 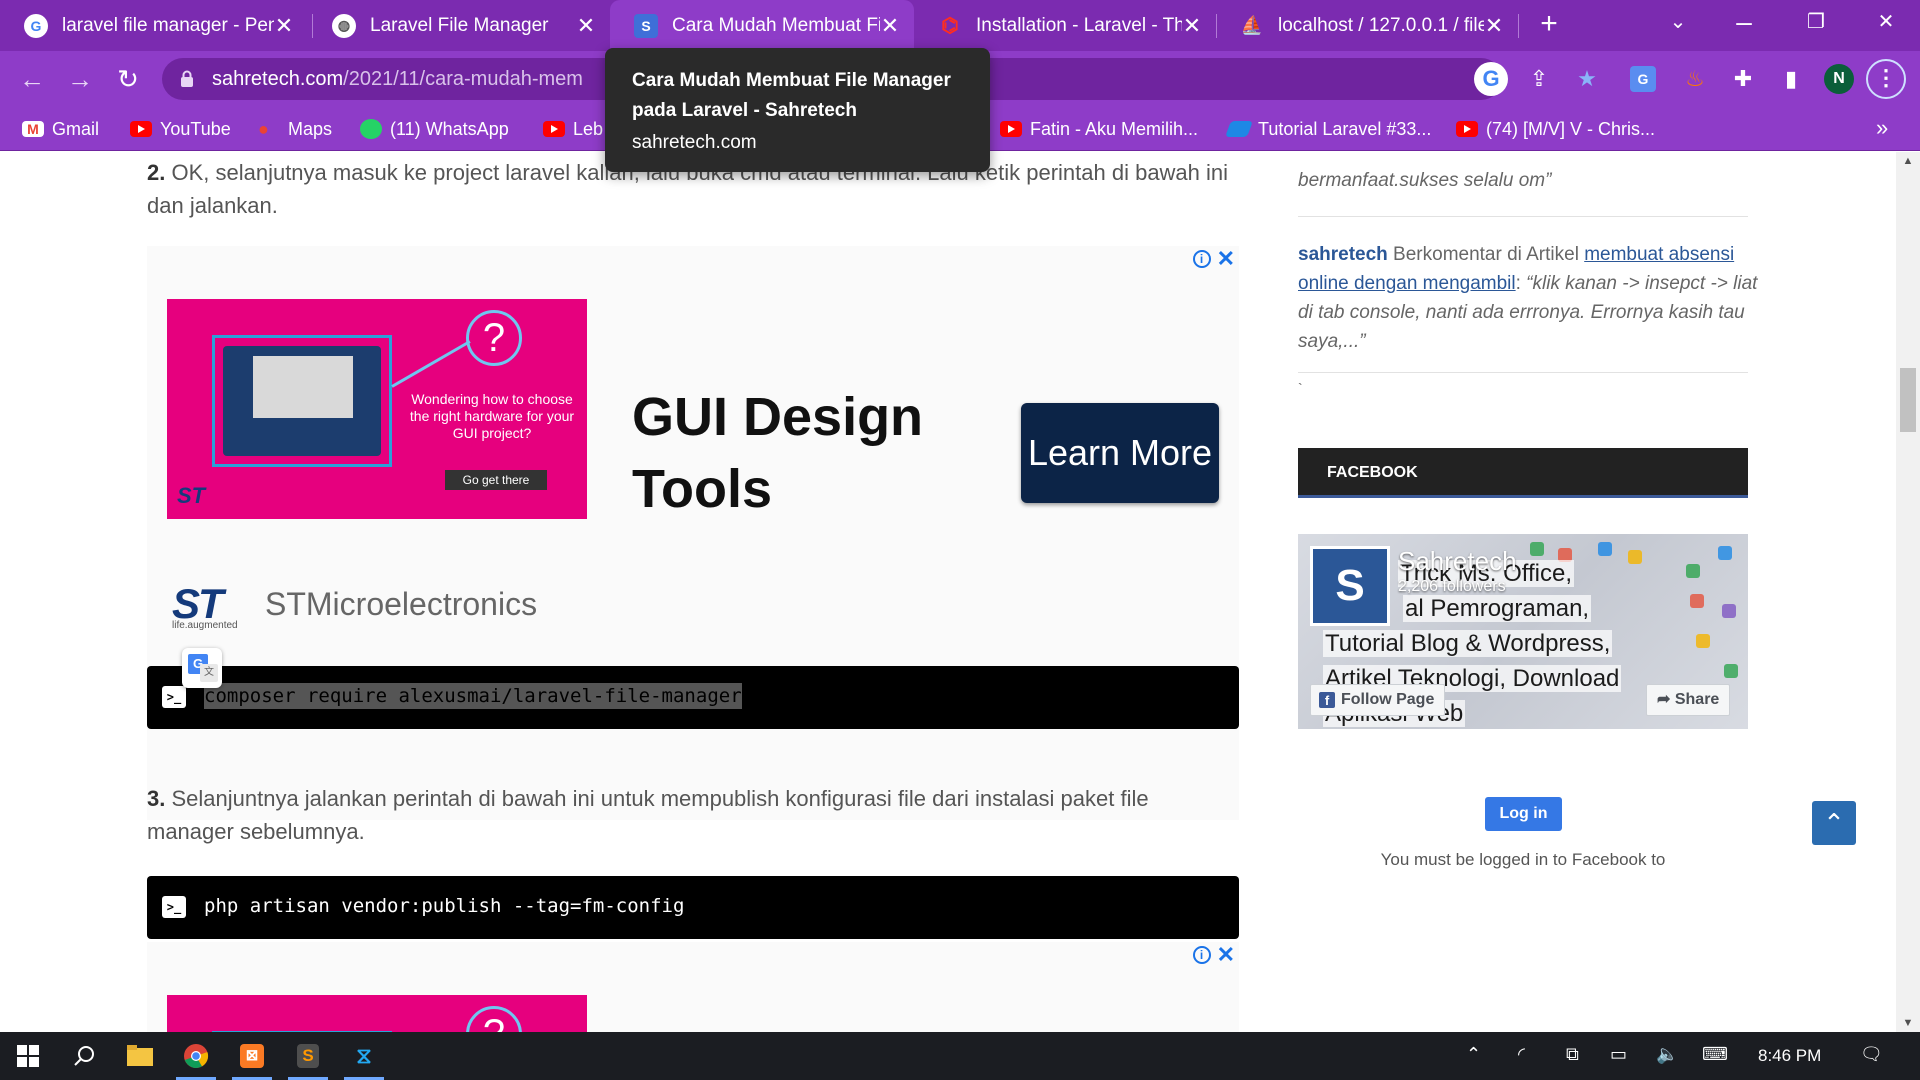 What do you see at coordinates (263, 129) in the screenshot?
I see `maps-icon: ●` at bounding box center [263, 129].